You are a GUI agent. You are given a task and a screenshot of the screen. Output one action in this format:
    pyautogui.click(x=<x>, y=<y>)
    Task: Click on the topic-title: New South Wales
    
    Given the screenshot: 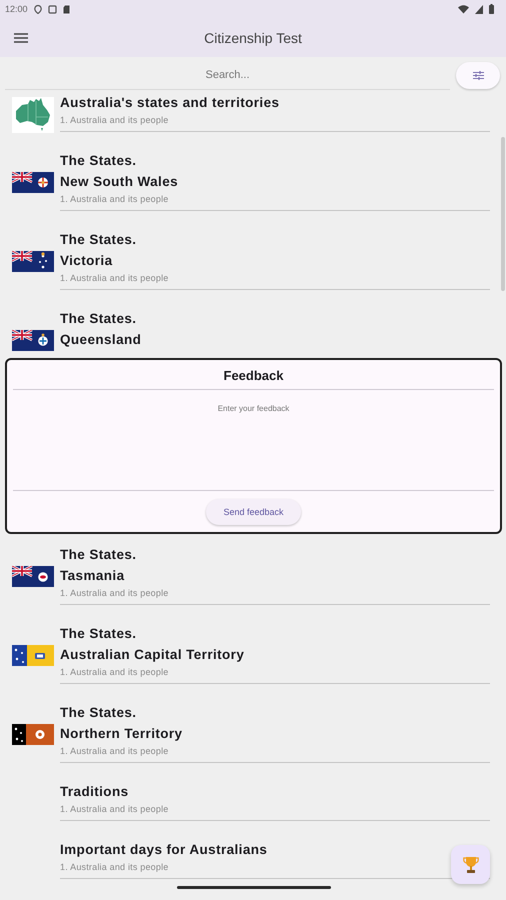 What is the action you would take?
    pyautogui.click(x=119, y=182)
    